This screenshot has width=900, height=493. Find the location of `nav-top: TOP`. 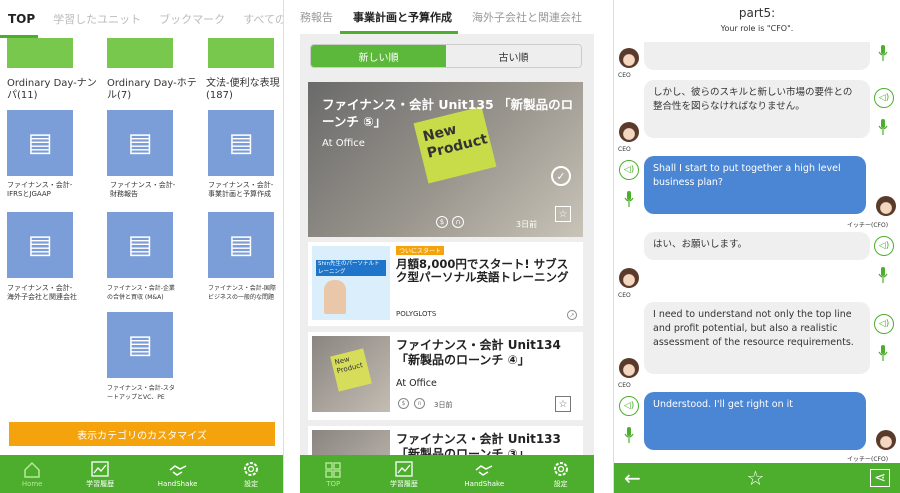

nav-top: TOP is located at coordinates (333, 474).